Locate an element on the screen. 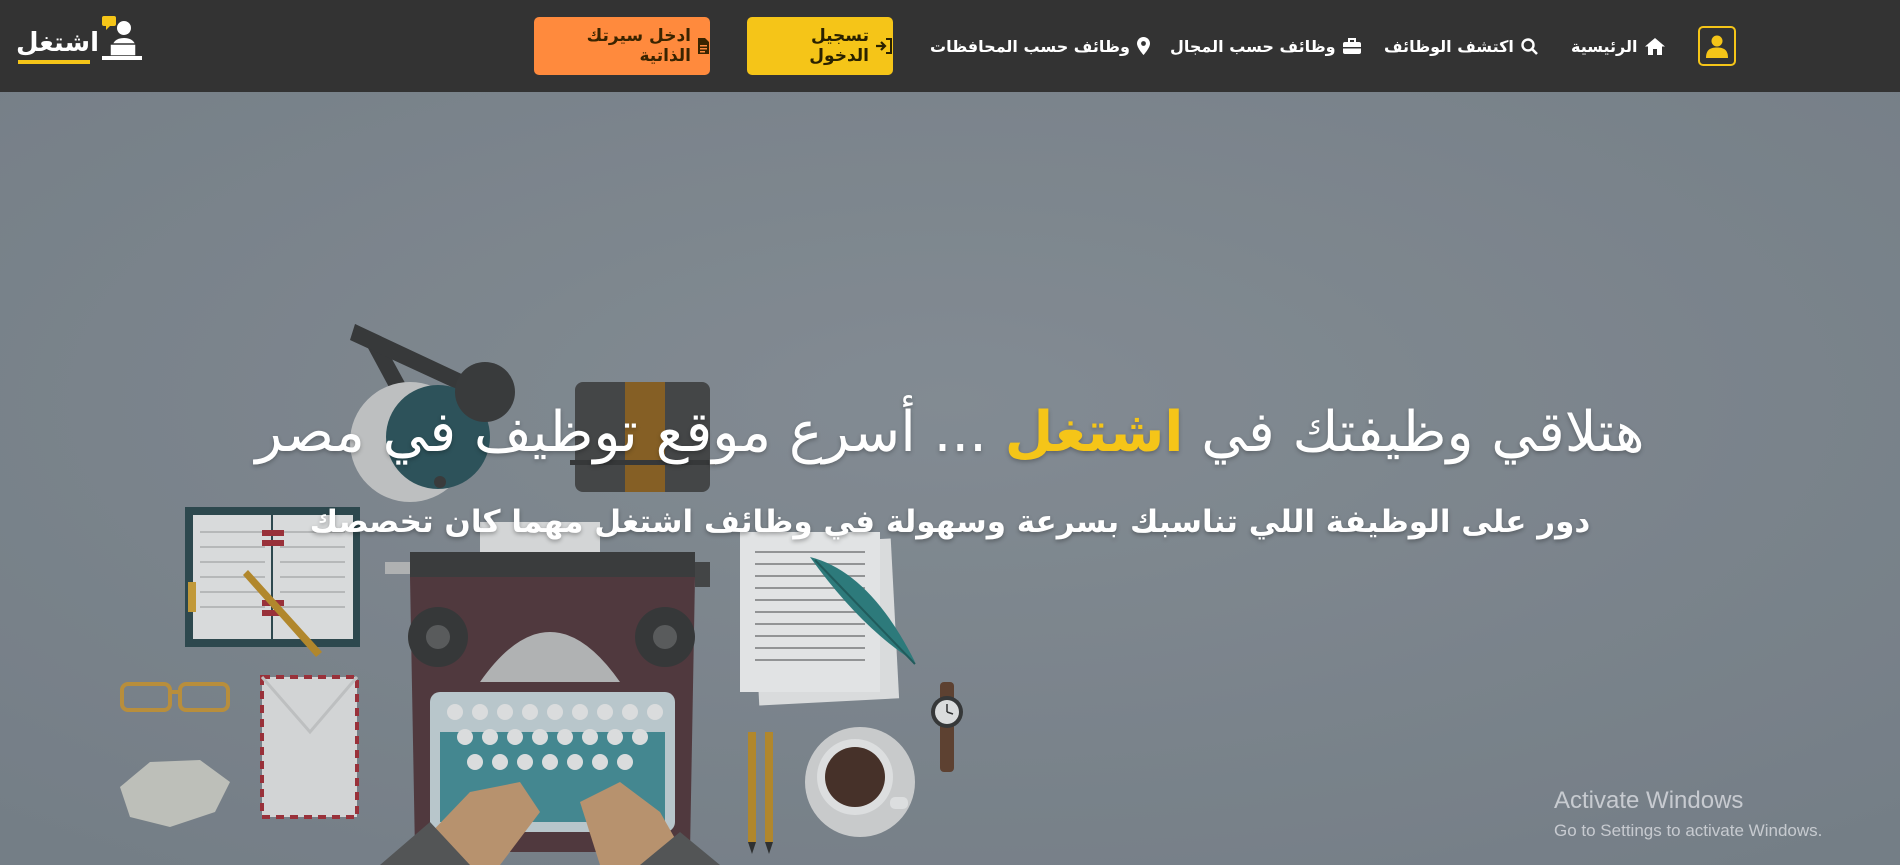 This screenshot has width=1900, height=865. hero-title-part1: هتلاقي وظيفتك في is located at coordinates (1414, 432).